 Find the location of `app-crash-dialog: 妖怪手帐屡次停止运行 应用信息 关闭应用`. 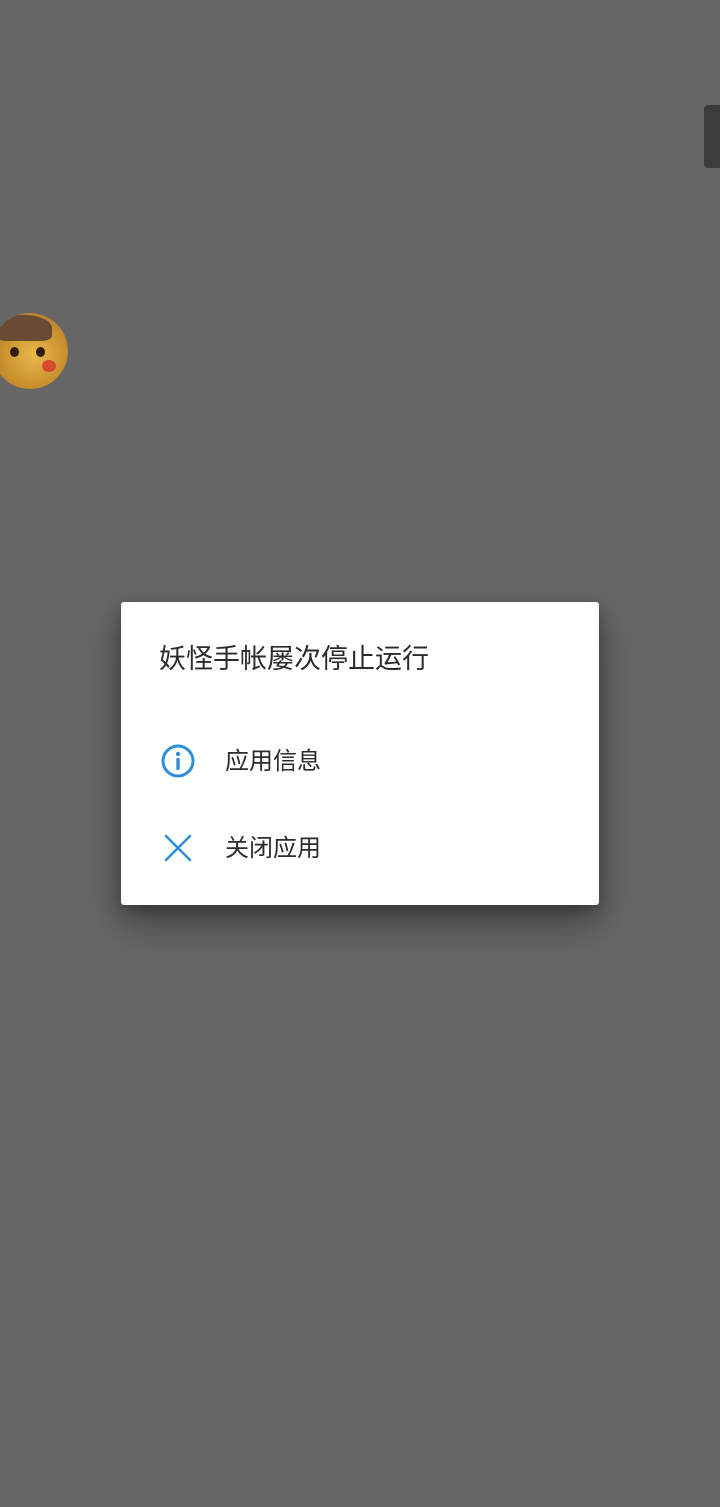

app-crash-dialog: 妖怪手帐屡次停止运行 应用信息 关闭应用 is located at coordinates (360, 753).